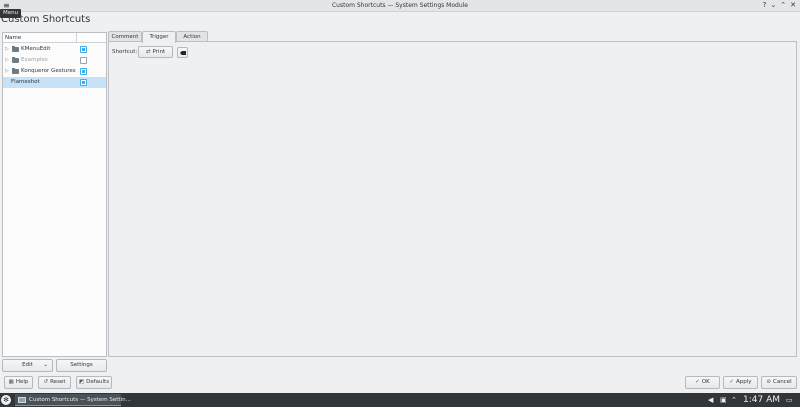 The height and width of the screenshot is (407, 800). What do you see at coordinates (22, 400) in the screenshot?
I see `window-icon` at bounding box center [22, 400].